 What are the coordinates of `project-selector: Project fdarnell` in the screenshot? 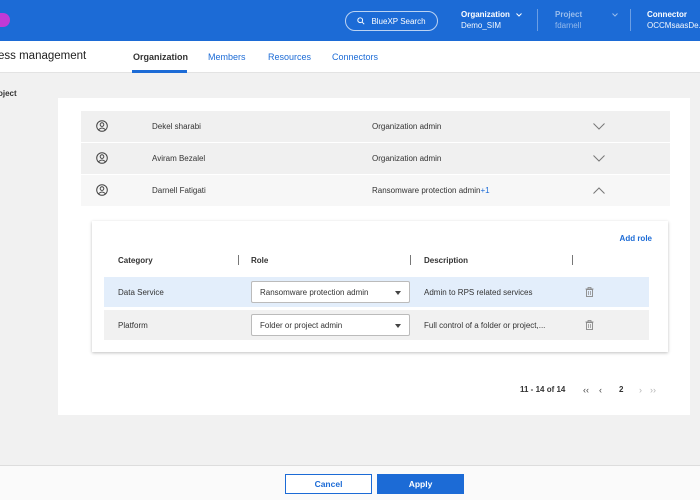 It's located at (586, 20).